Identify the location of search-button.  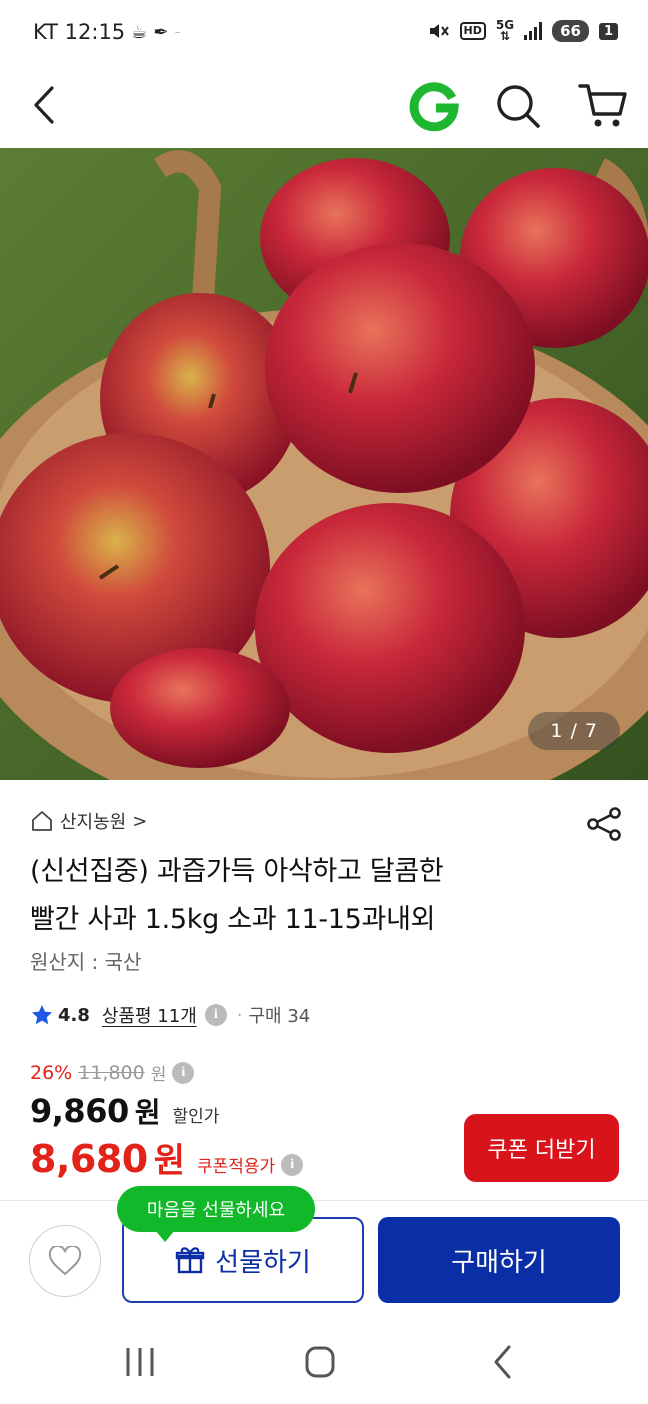
(518, 106).